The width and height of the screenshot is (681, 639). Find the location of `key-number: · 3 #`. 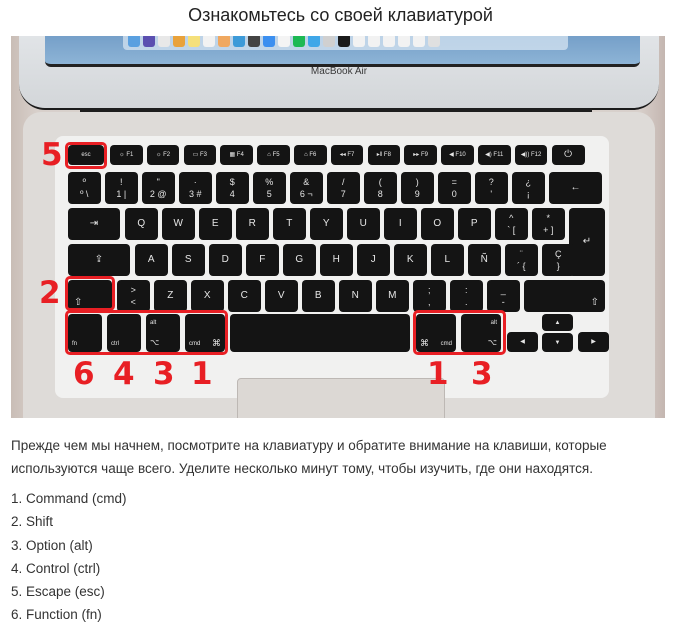

key-number: · 3 # is located at coordinates (195, 188).